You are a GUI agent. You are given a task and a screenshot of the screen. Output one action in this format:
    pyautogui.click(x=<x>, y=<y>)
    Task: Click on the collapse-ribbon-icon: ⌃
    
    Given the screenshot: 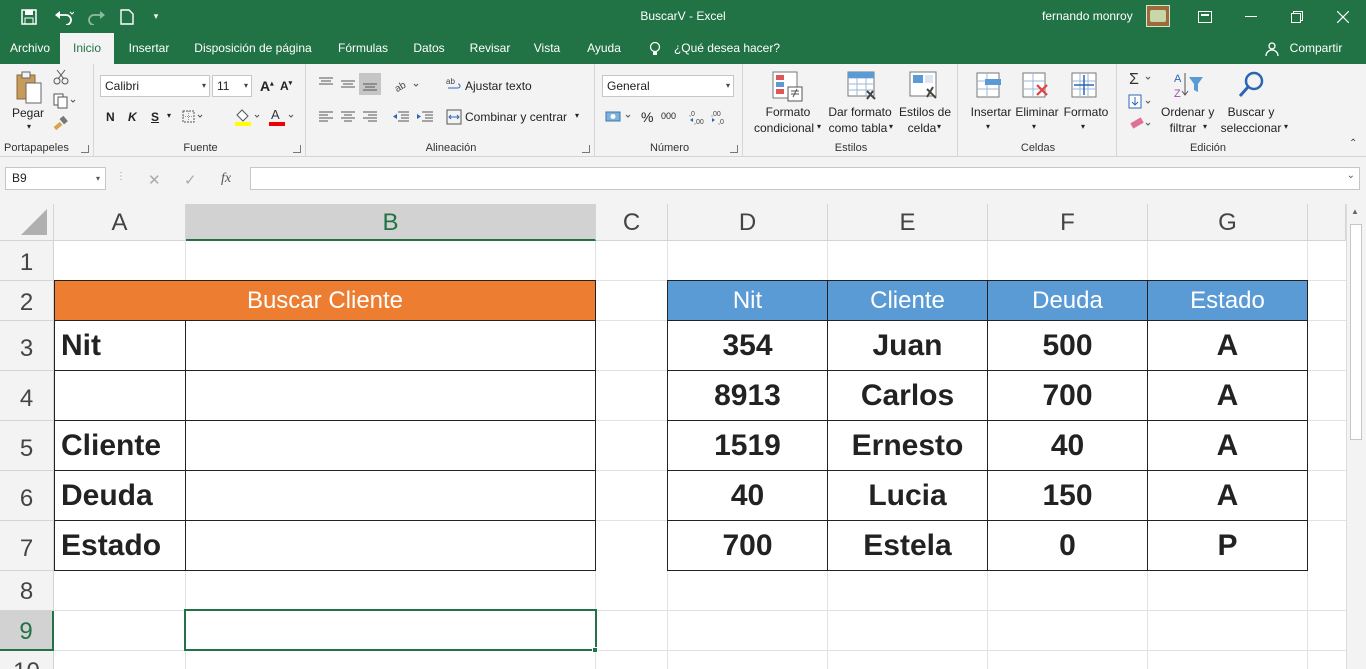 What is the action you would take?
    pyautogui.click(x=1353, y=143)
    